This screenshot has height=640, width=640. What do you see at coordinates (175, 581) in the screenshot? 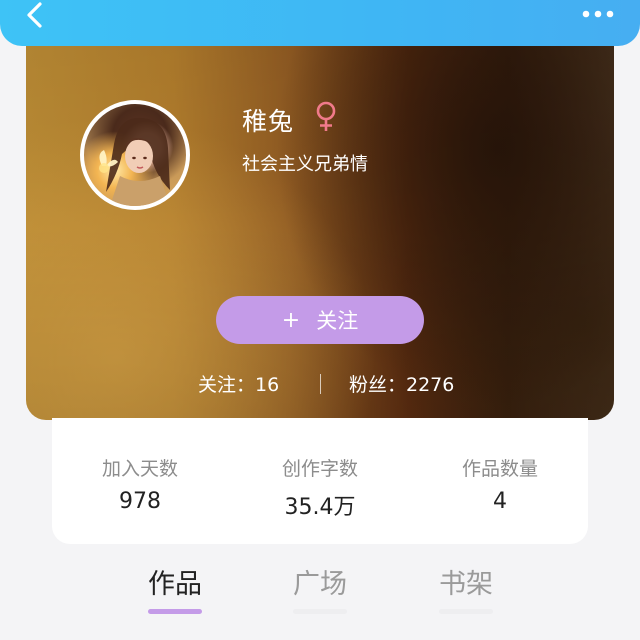
I see `tab-works: 作品` at bounding box center [175, 581].